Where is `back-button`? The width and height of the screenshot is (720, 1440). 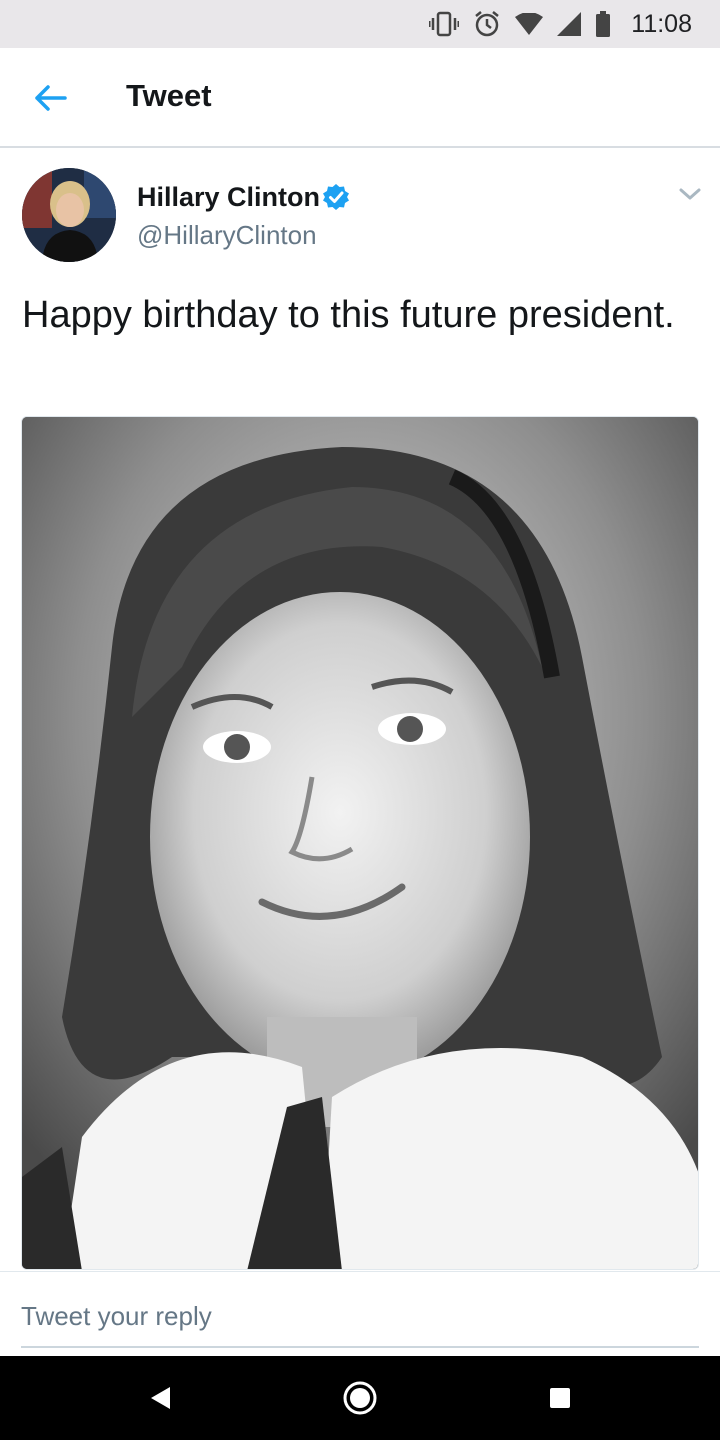
back-button is located at coordinates (50, 98).